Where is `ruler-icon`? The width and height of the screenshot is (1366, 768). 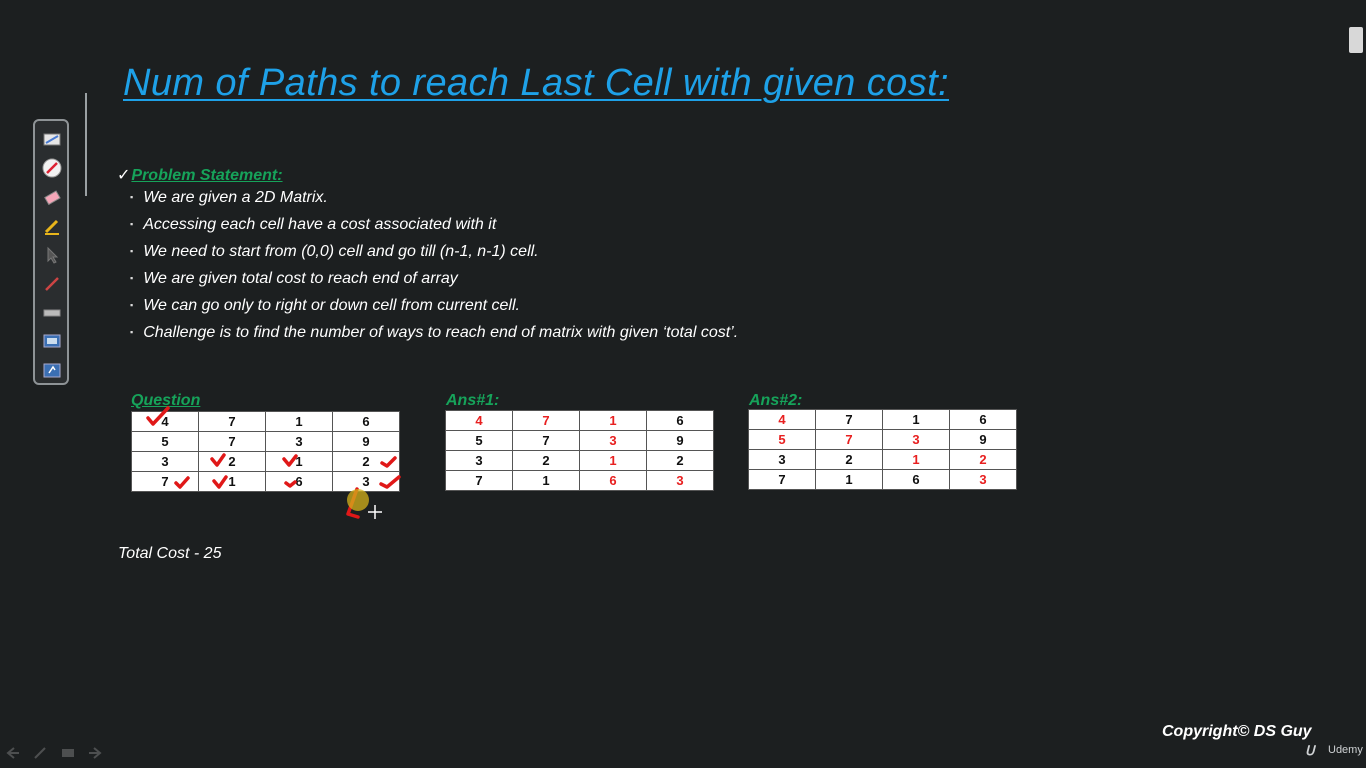
ruler-icon is located at coordinates (52, 313).